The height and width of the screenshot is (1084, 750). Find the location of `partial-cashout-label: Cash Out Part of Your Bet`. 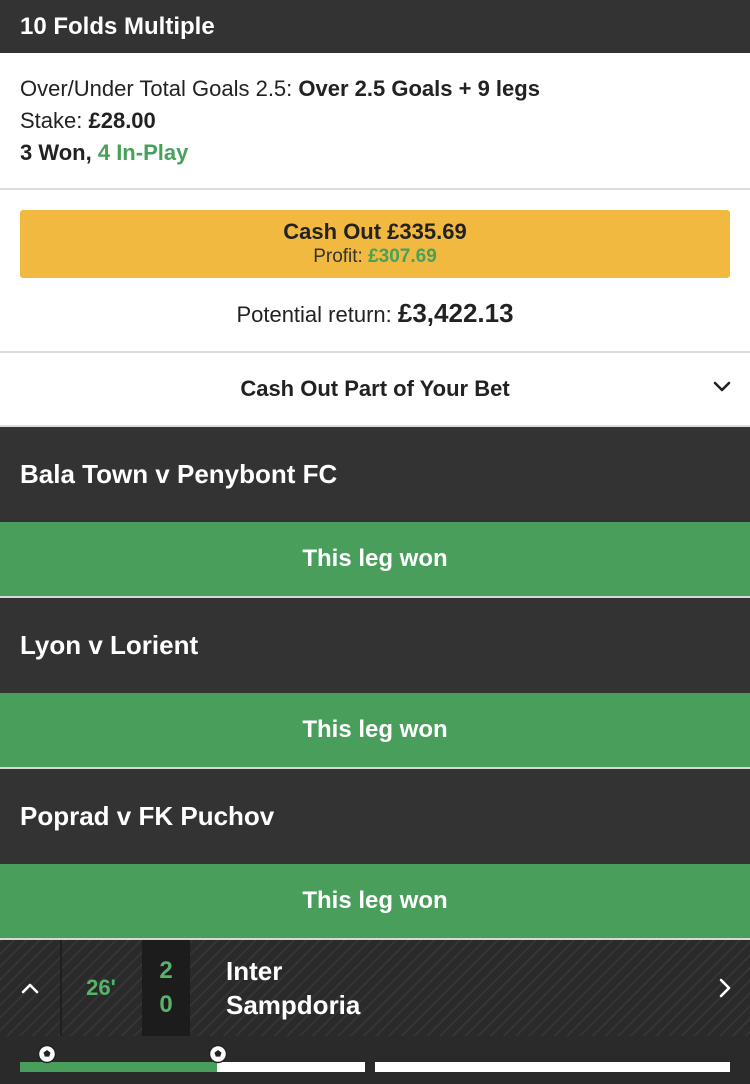

partial-cashout-label: Cash Out Part of Your Bet is located at coordinates (375, 388).